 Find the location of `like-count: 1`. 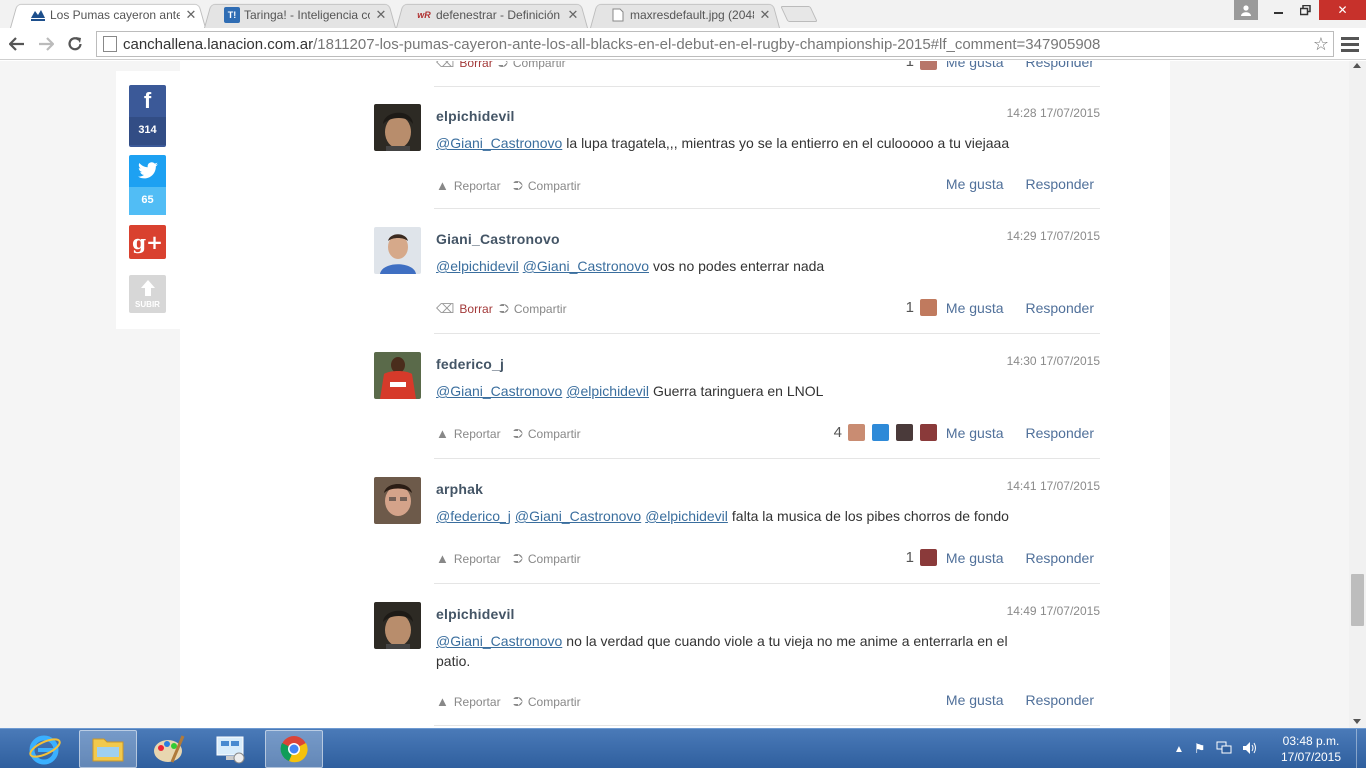

like-count: 1 is located at coordinates (909, 557).